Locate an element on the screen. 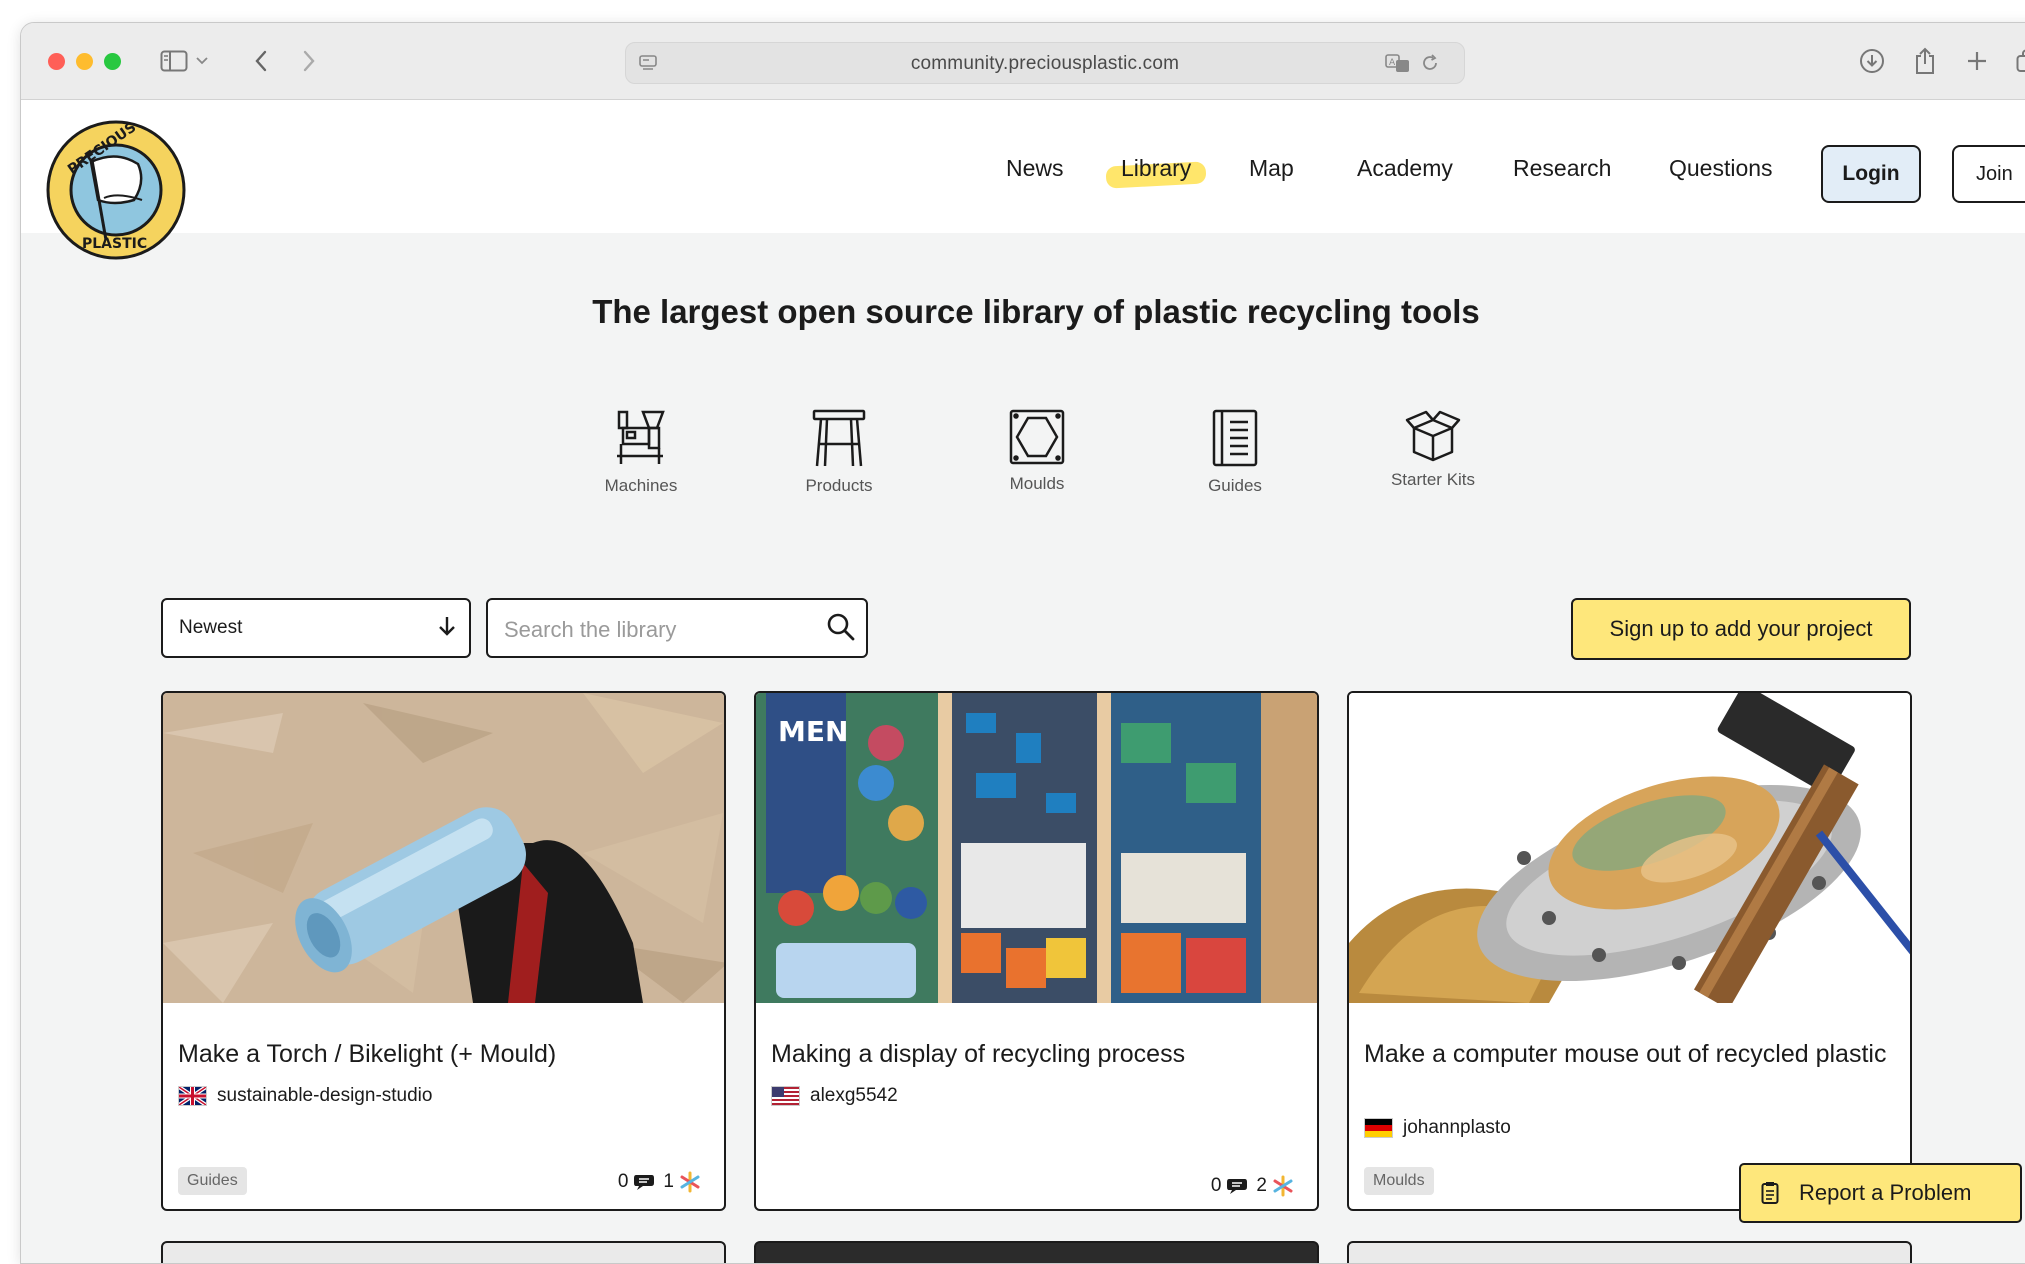  report-problem-label: Report a Problem is located at coordinates (1885, 1193).